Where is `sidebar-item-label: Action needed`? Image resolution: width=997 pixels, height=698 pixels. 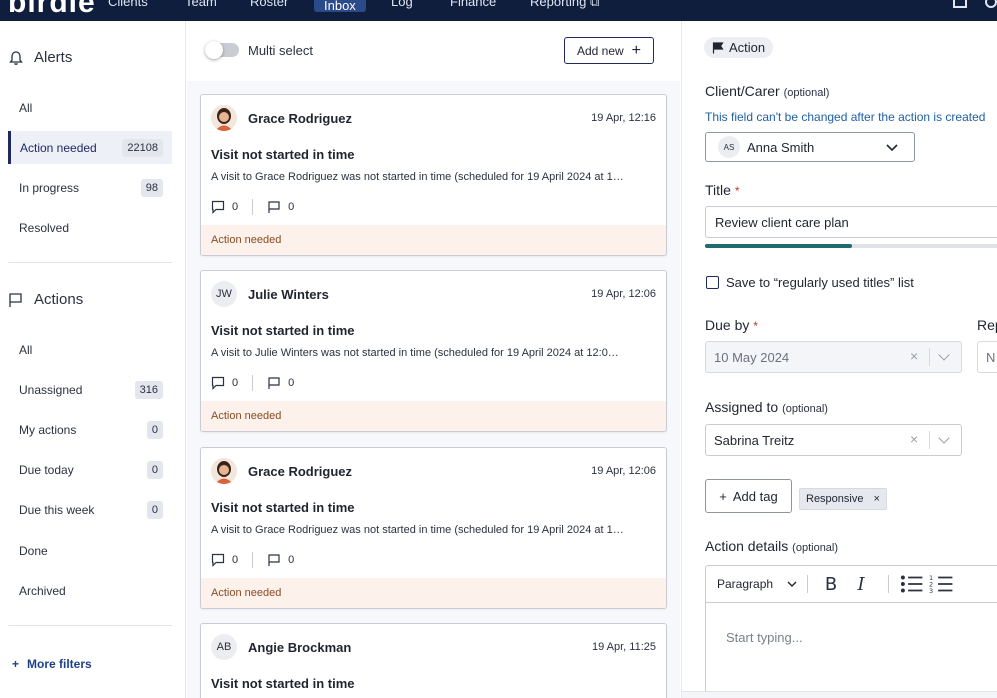
sidebar-item-label: Action needed is located at coordinates (58, 147).